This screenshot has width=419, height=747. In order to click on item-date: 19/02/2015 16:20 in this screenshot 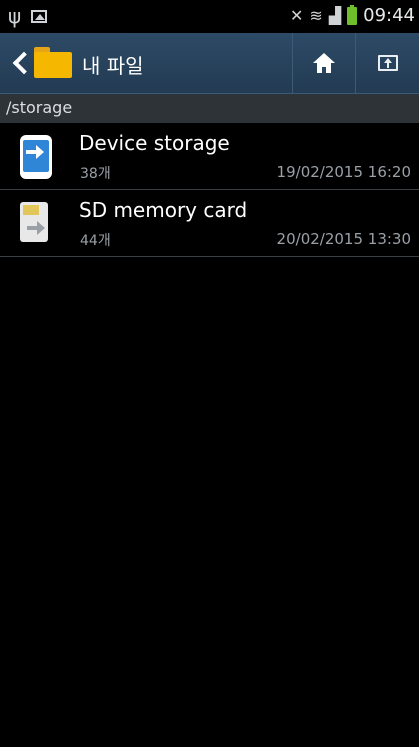, I will do `click(343, 172)`.